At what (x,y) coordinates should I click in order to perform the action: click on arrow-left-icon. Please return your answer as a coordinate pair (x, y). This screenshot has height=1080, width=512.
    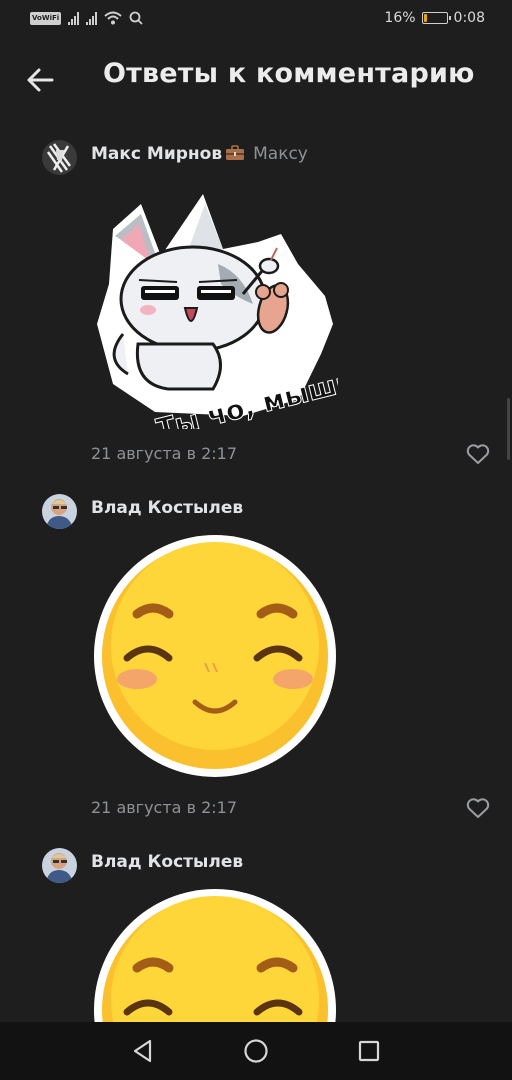
    Looking at the image, I should click on (40, 80).